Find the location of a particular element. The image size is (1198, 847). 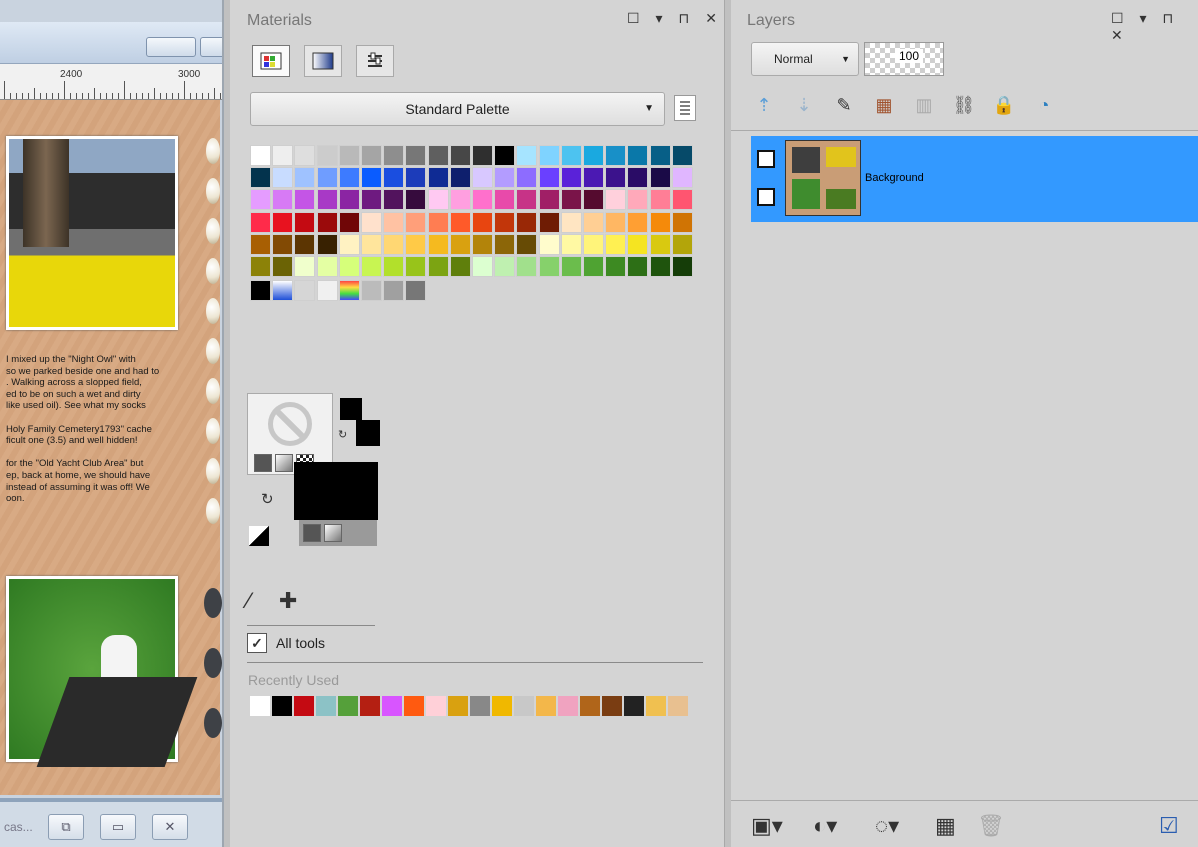

all-tools-checkbox: ✓ is located at coordinates (257, 643).